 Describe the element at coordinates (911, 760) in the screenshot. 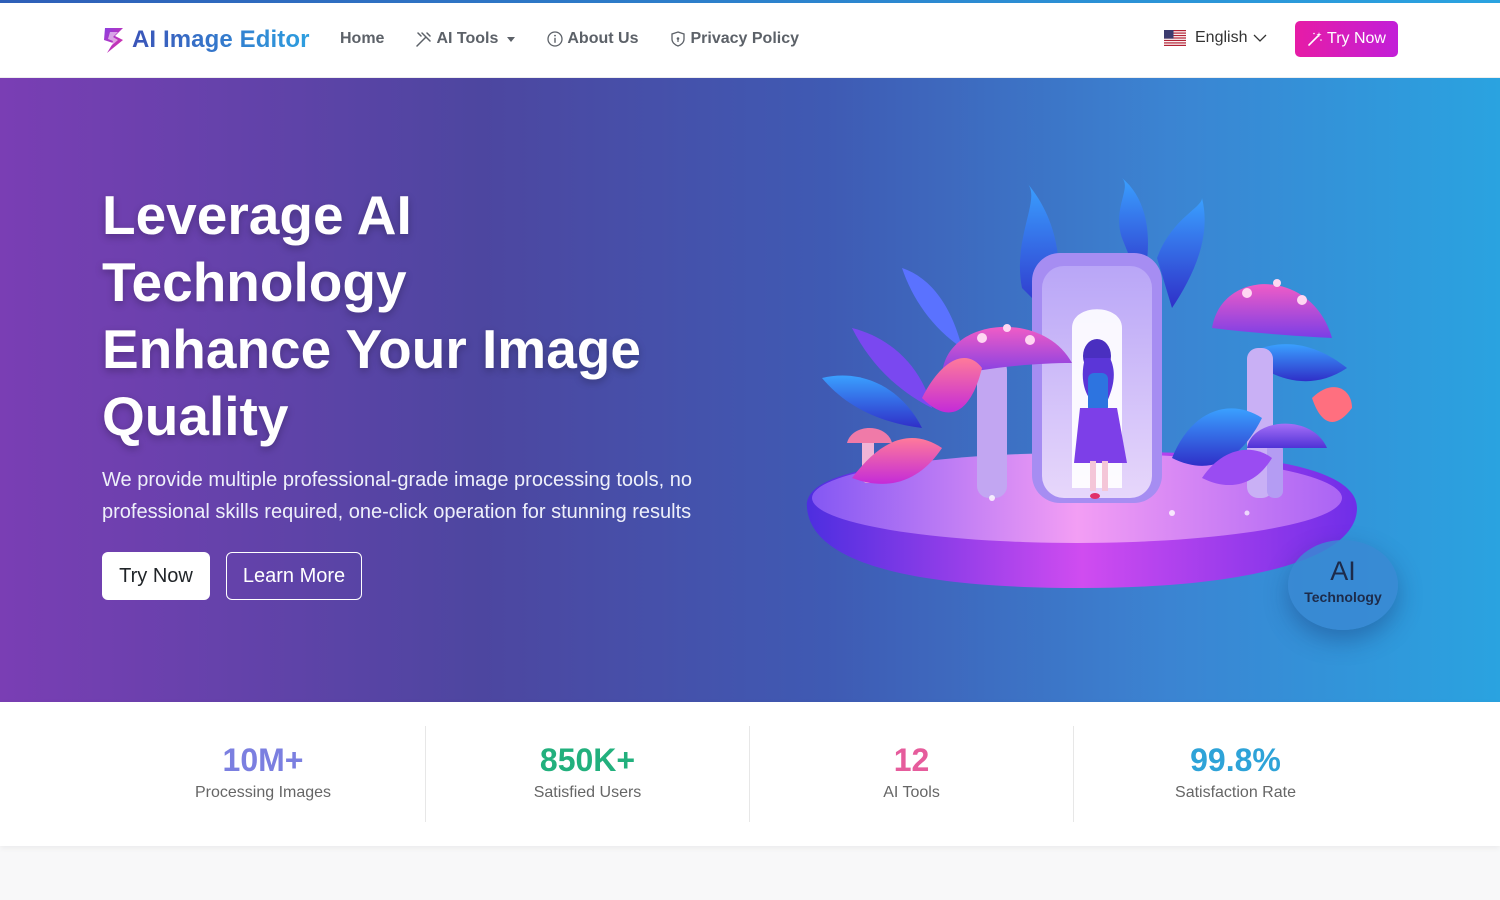

I see `stat-value: 12` at that location.